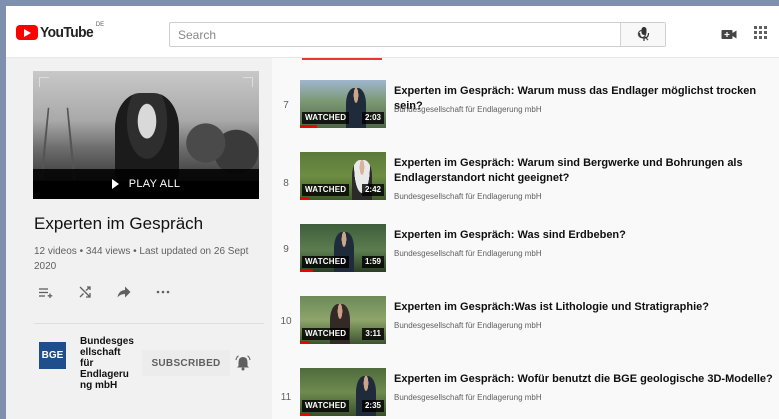  I want to click on channel-name-line: Endlageru, so click(104, 374).